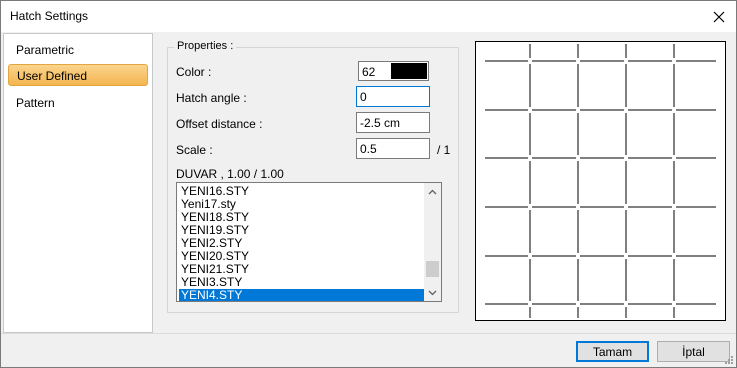 This screenshot has width=737, height=368. I want to click on scroll-up-button, so click(432, 191).